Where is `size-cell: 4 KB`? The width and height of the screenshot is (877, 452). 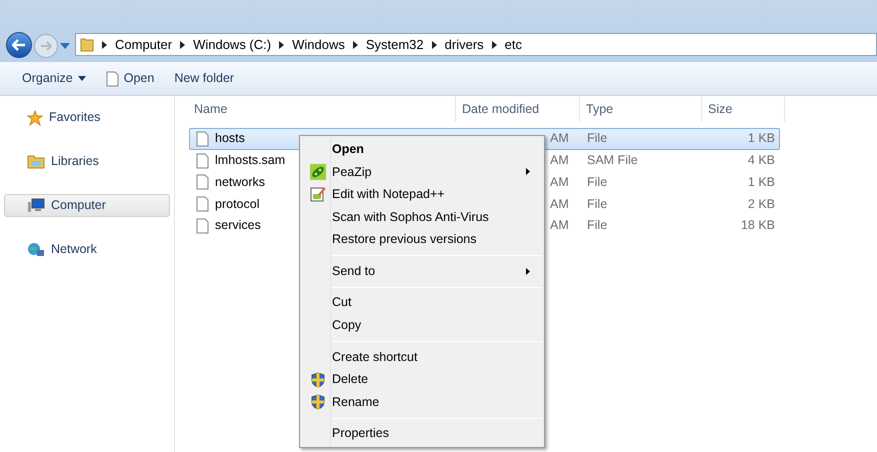 size-cell: 4 KB is located at coordinates (761, 160).